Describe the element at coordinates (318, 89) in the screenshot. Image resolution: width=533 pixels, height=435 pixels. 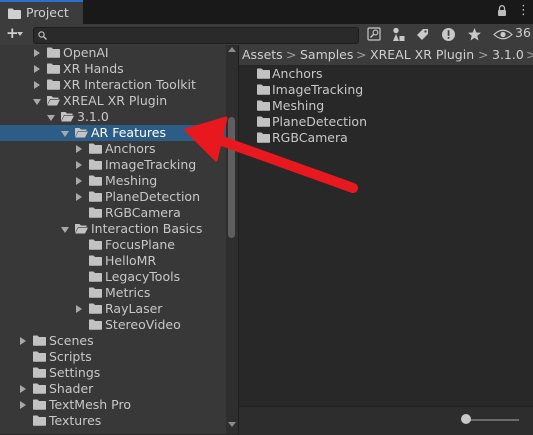
I see `content-item-label: ImageTracking` at that location.